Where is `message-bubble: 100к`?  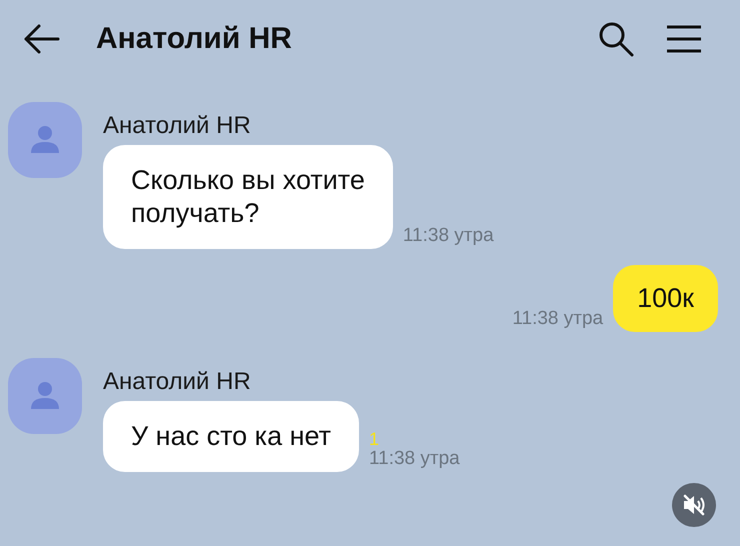 message-bubble: 100к is located at coordinates (665, 298).